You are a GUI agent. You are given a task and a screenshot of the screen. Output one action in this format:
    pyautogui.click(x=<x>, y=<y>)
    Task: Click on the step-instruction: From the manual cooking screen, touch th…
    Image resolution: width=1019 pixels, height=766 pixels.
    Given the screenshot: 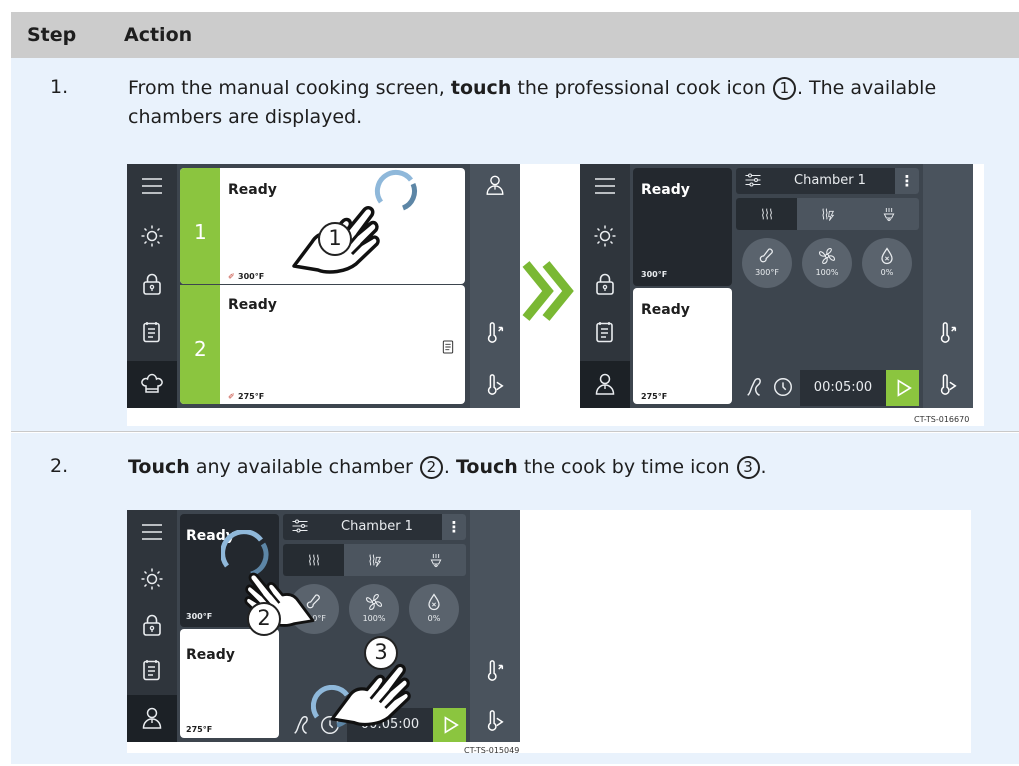 What is the action you would take?
    pyautogui.click(x=532, y=102)
    